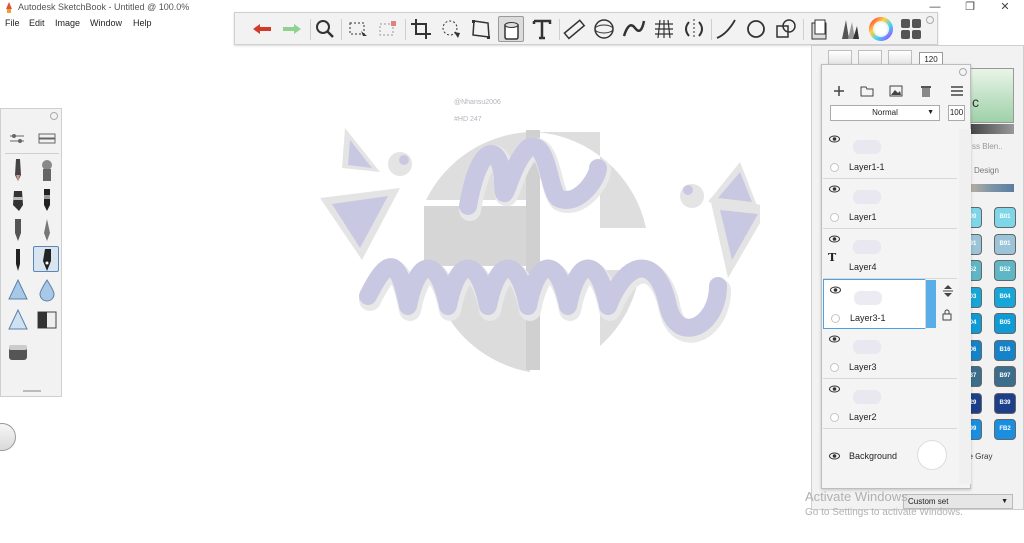 This screenshot has height=543, width=1024. What do you see at coordinates (421, 29) in the screenshot?
I see `crop-icon` at bounding box center [421, 29].